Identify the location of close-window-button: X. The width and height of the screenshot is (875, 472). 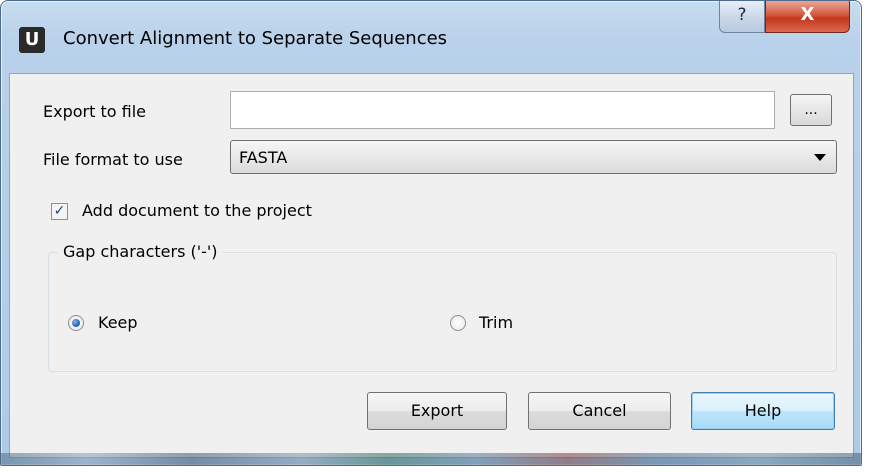
(807, 17).